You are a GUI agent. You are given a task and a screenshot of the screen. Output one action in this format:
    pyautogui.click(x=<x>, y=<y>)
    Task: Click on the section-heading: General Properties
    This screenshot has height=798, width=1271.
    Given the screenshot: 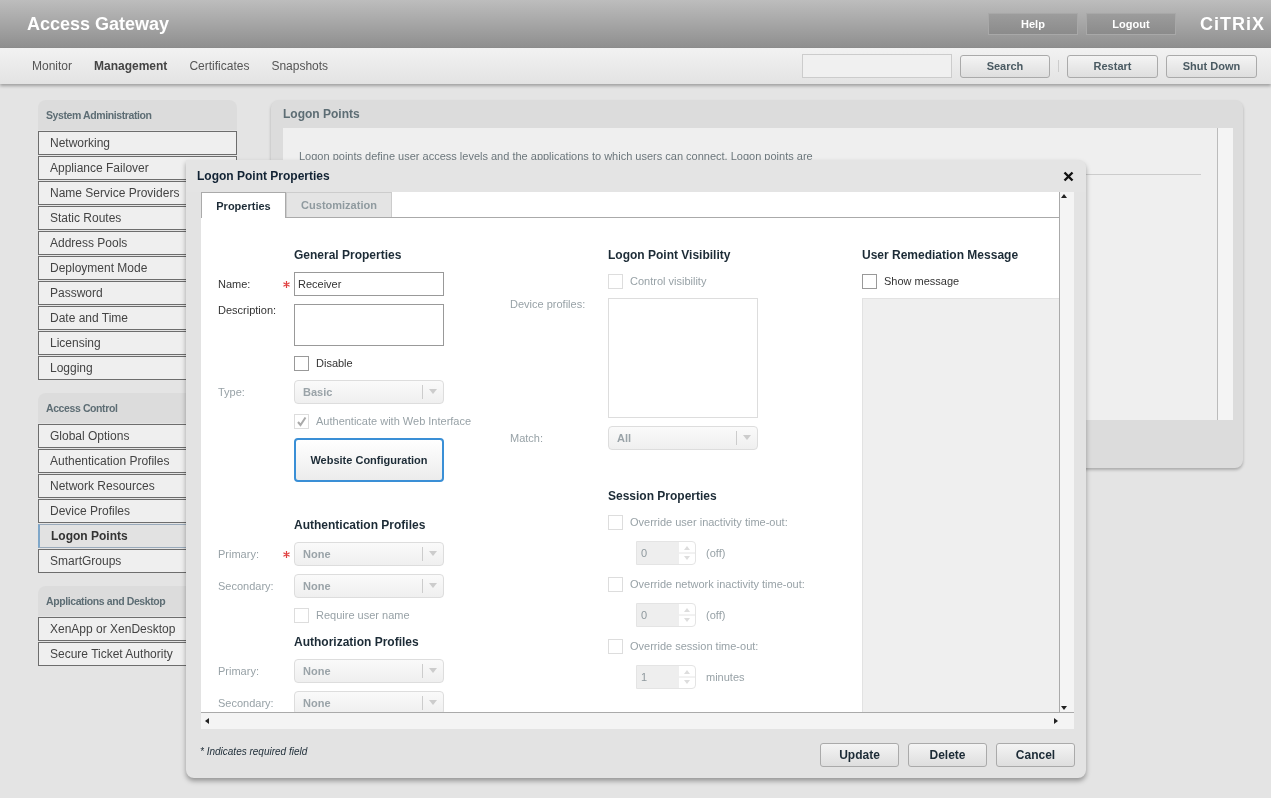 What is the action you would take?
    pyautogui.click(x=348, y=256)
    